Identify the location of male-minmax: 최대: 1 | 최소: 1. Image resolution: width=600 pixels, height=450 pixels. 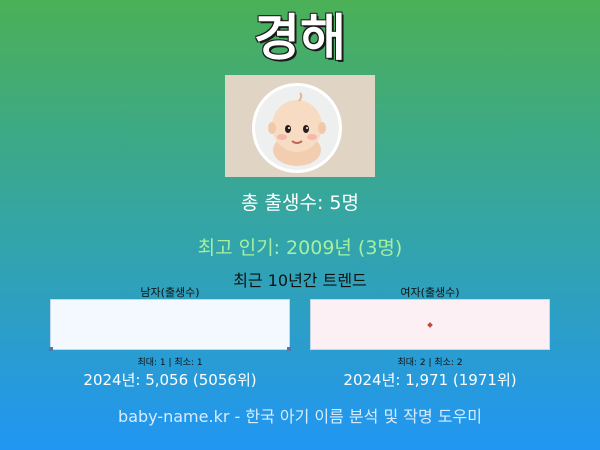
(170, 363).